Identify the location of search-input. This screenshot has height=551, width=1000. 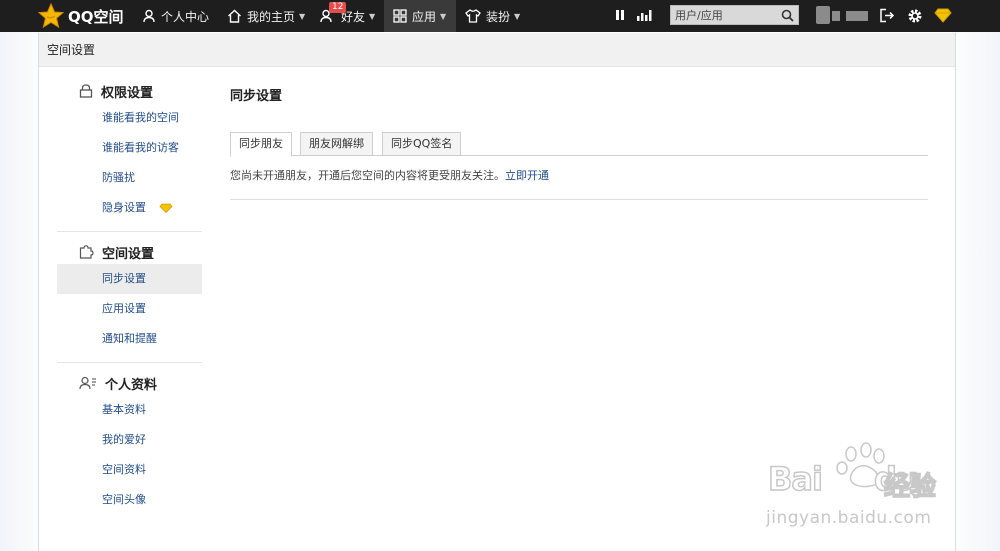
(724, 15).